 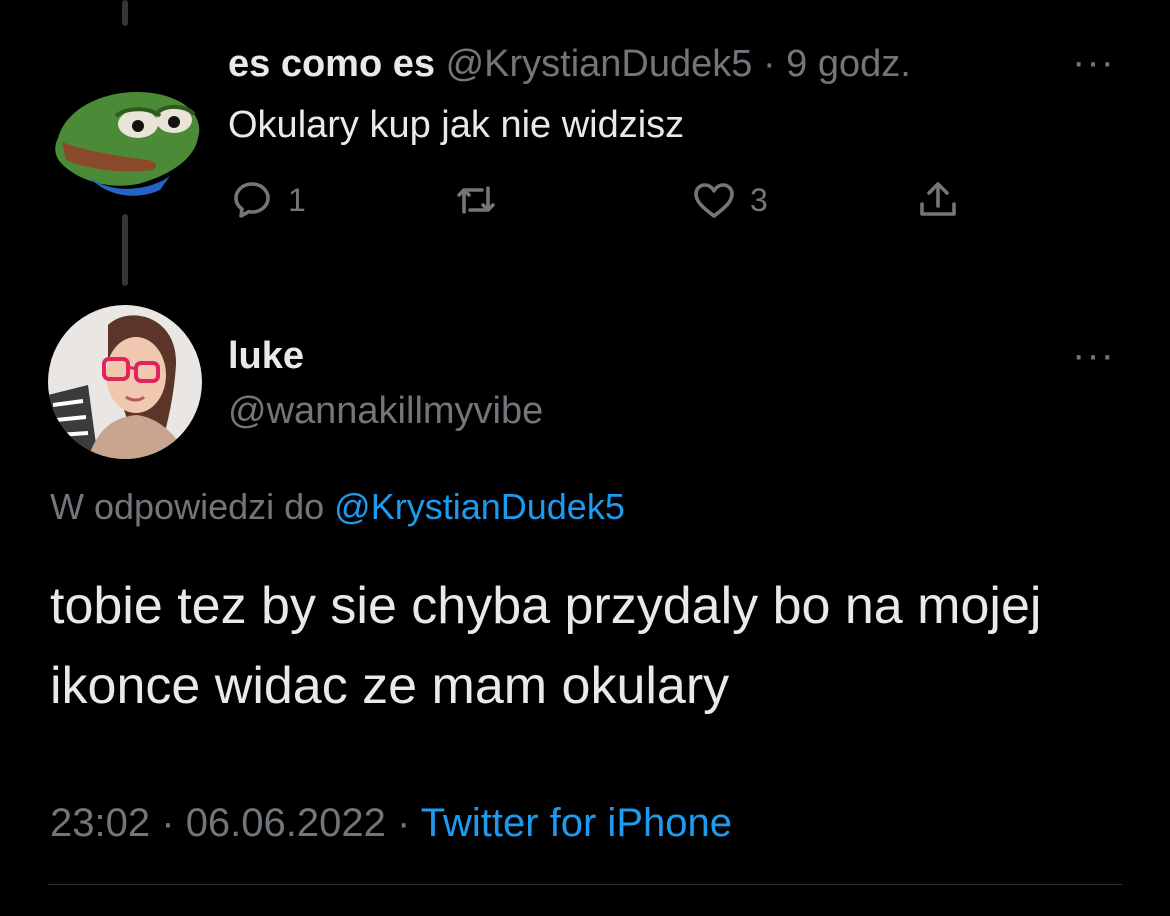 What do you see at coordinates (252, 200) in the screenshot?
I see `reply-icon` at bounding box center [252, 200].